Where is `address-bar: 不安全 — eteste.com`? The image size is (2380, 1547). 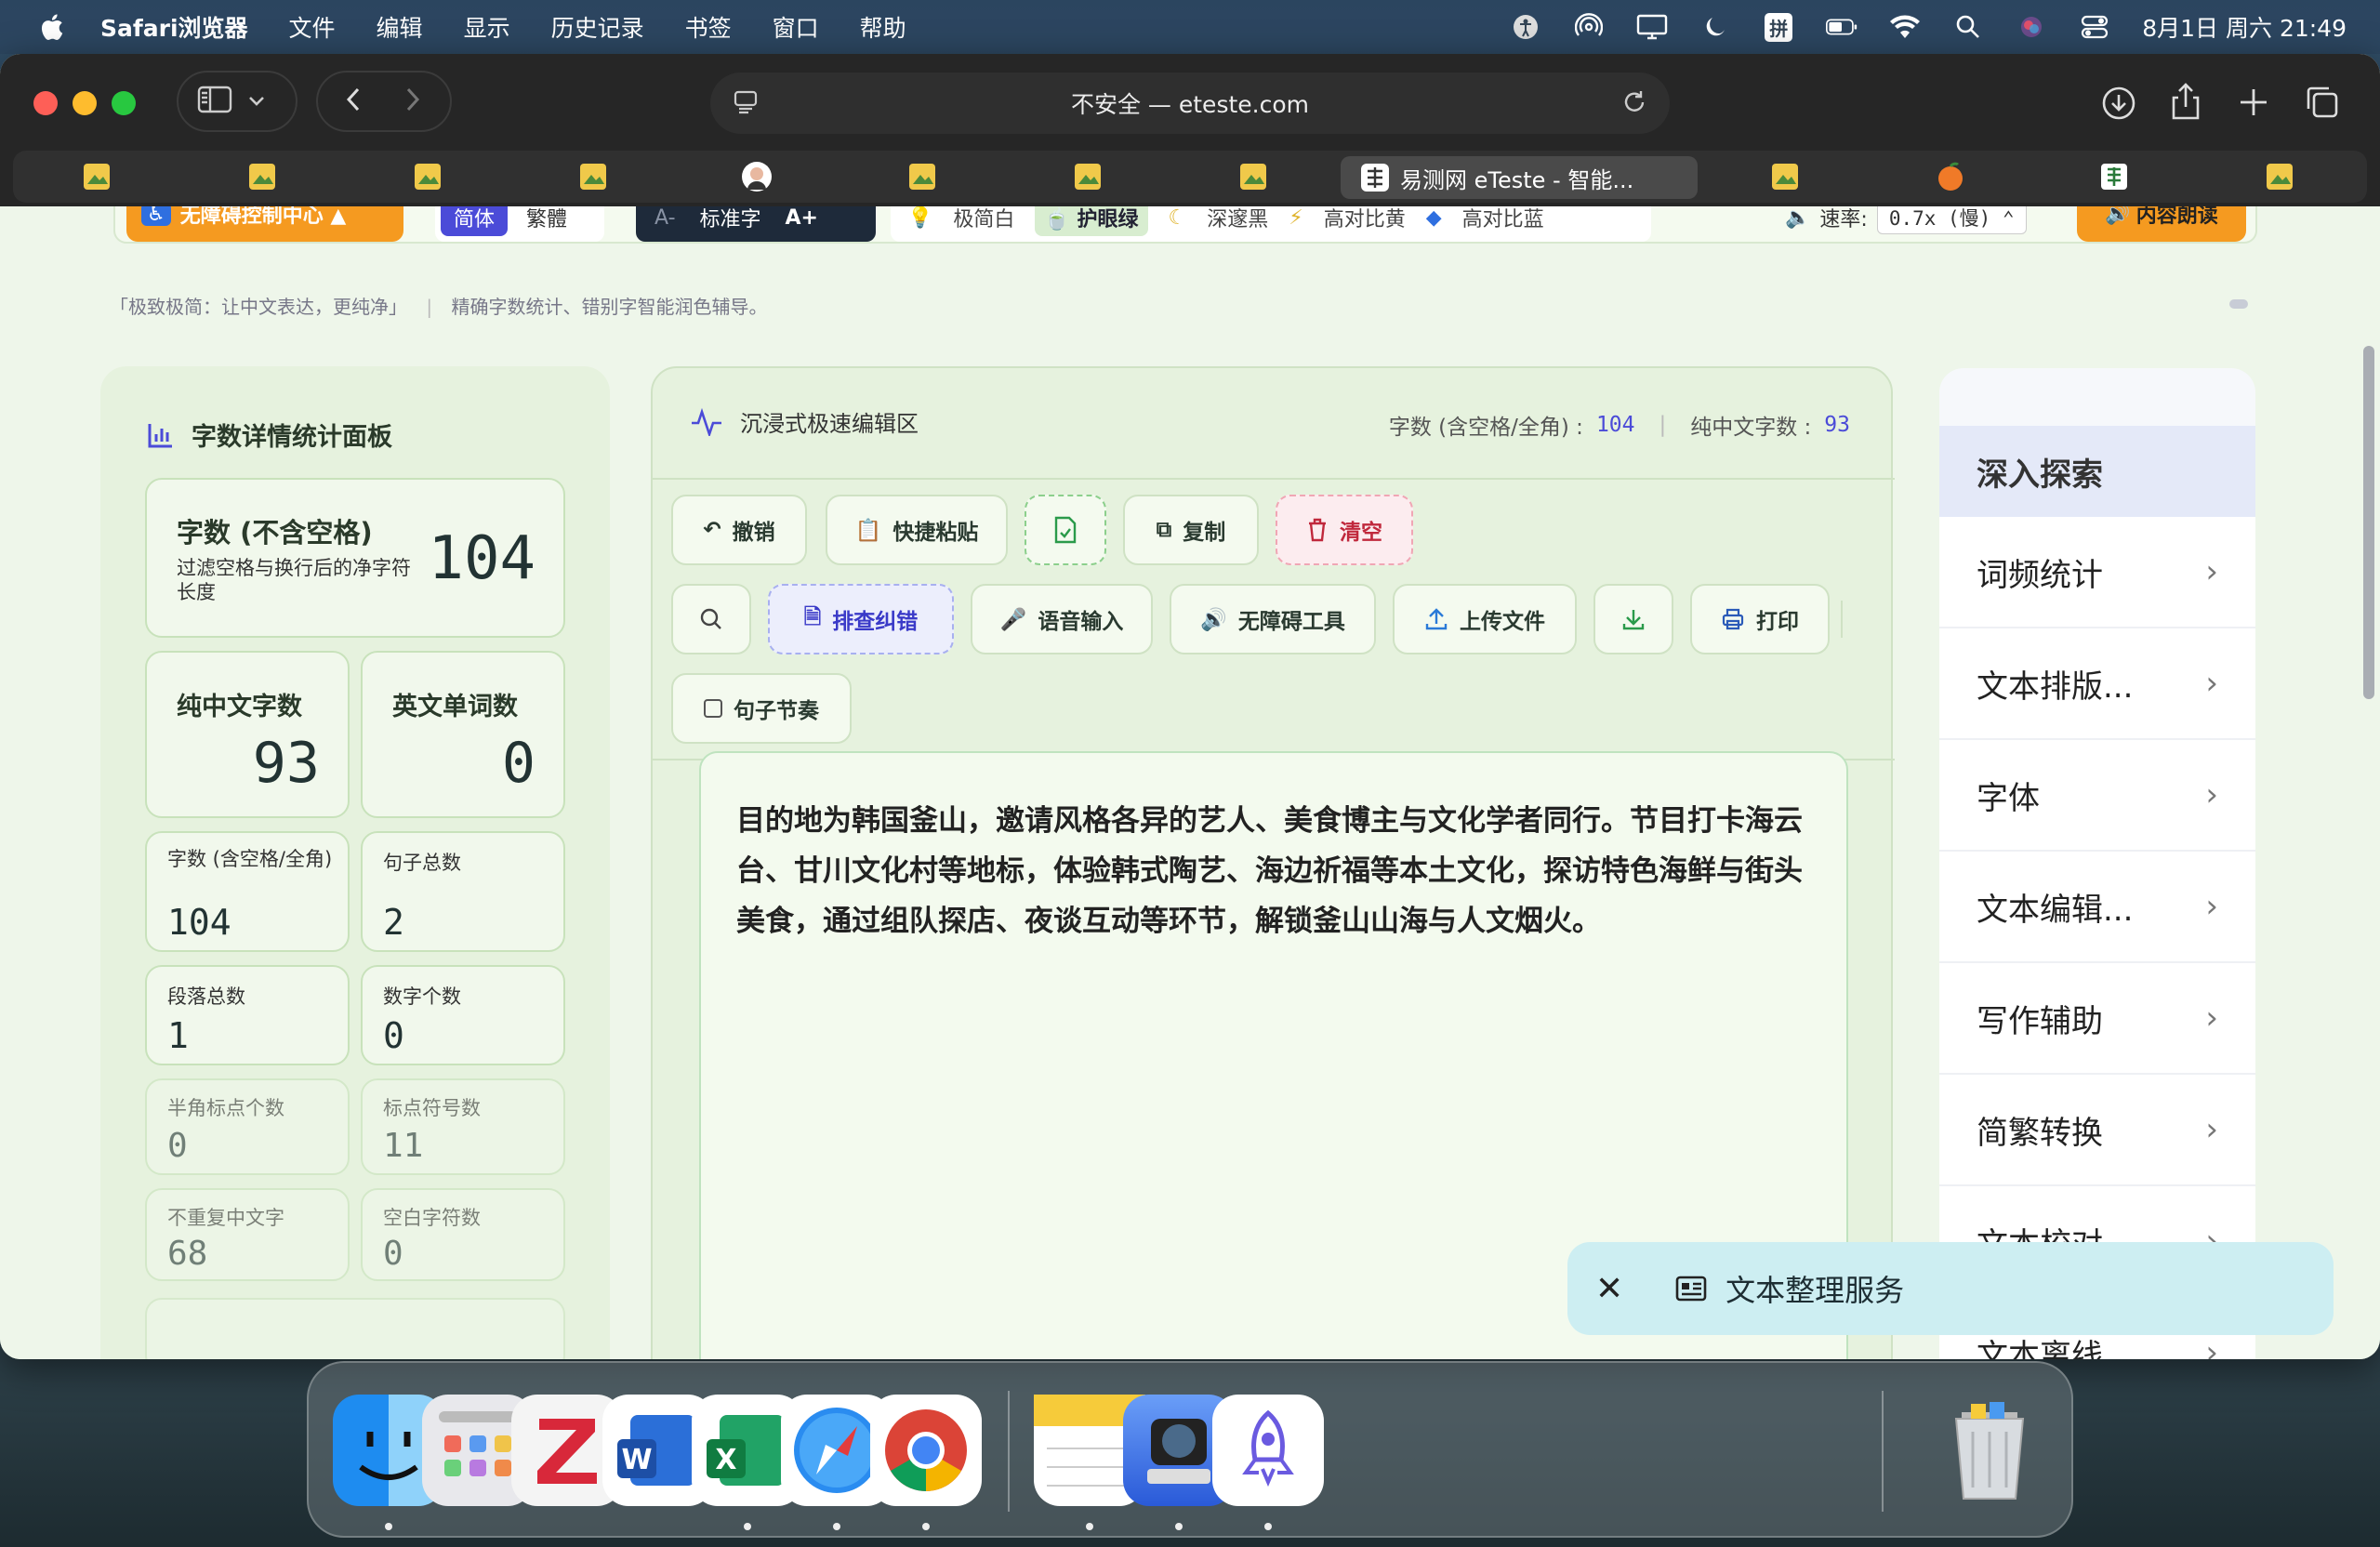 address-bar: 不安全 — eteste.com is located at coordinates (1190, 103).